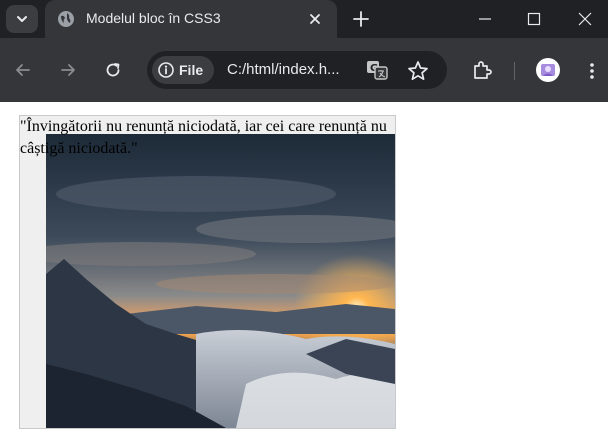 This screenshot has width=608, height=444. Describe the element at coordinates (166, 70) in the screenshot. I see `info-icon` at that location.